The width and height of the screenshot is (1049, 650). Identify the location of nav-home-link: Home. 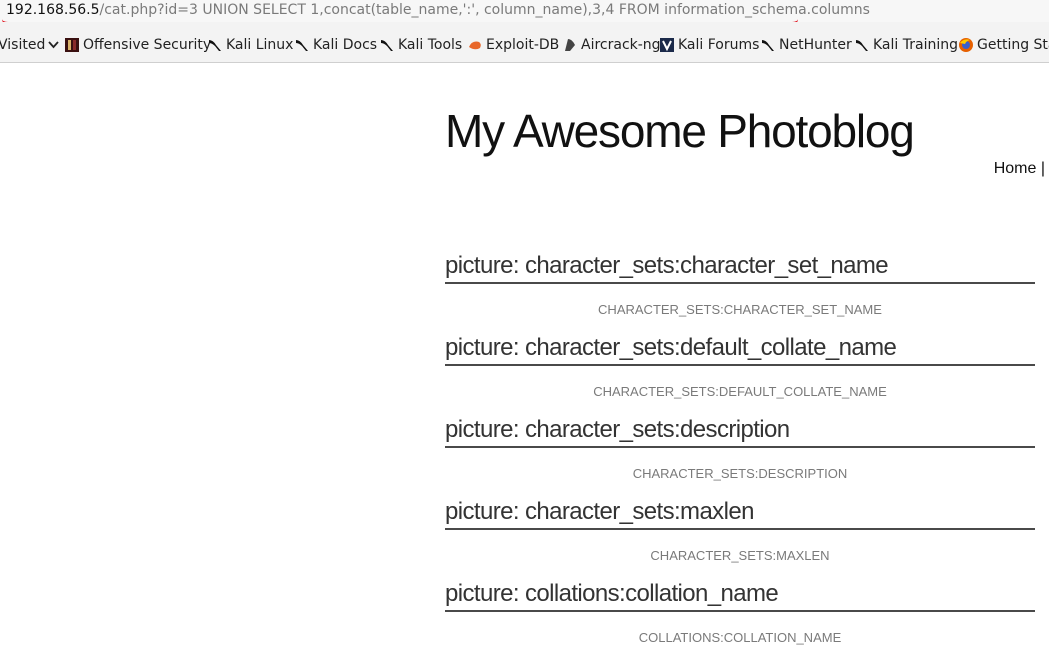
(1015, 168).